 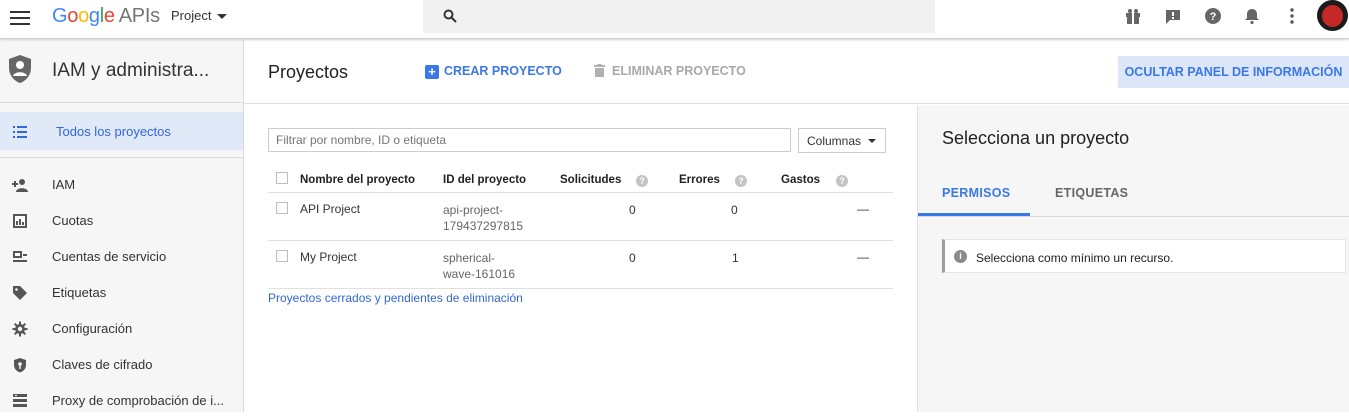 What do you see at coordinates (580, 265) in the screenshot?
I see `table-row: My Project spherical- wave-161016 0 1 —` at bounding box center [580, 265].